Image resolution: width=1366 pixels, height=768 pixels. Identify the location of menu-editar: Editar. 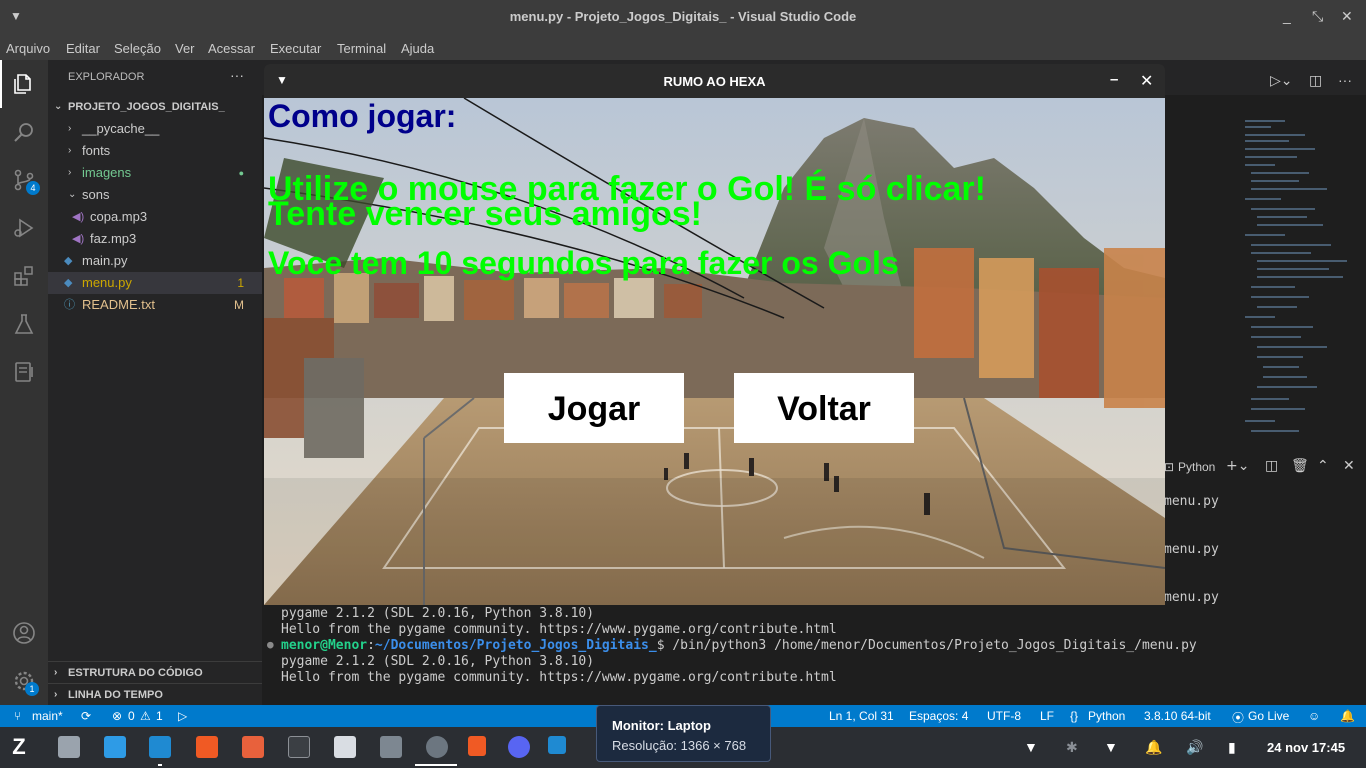
(83, 48).